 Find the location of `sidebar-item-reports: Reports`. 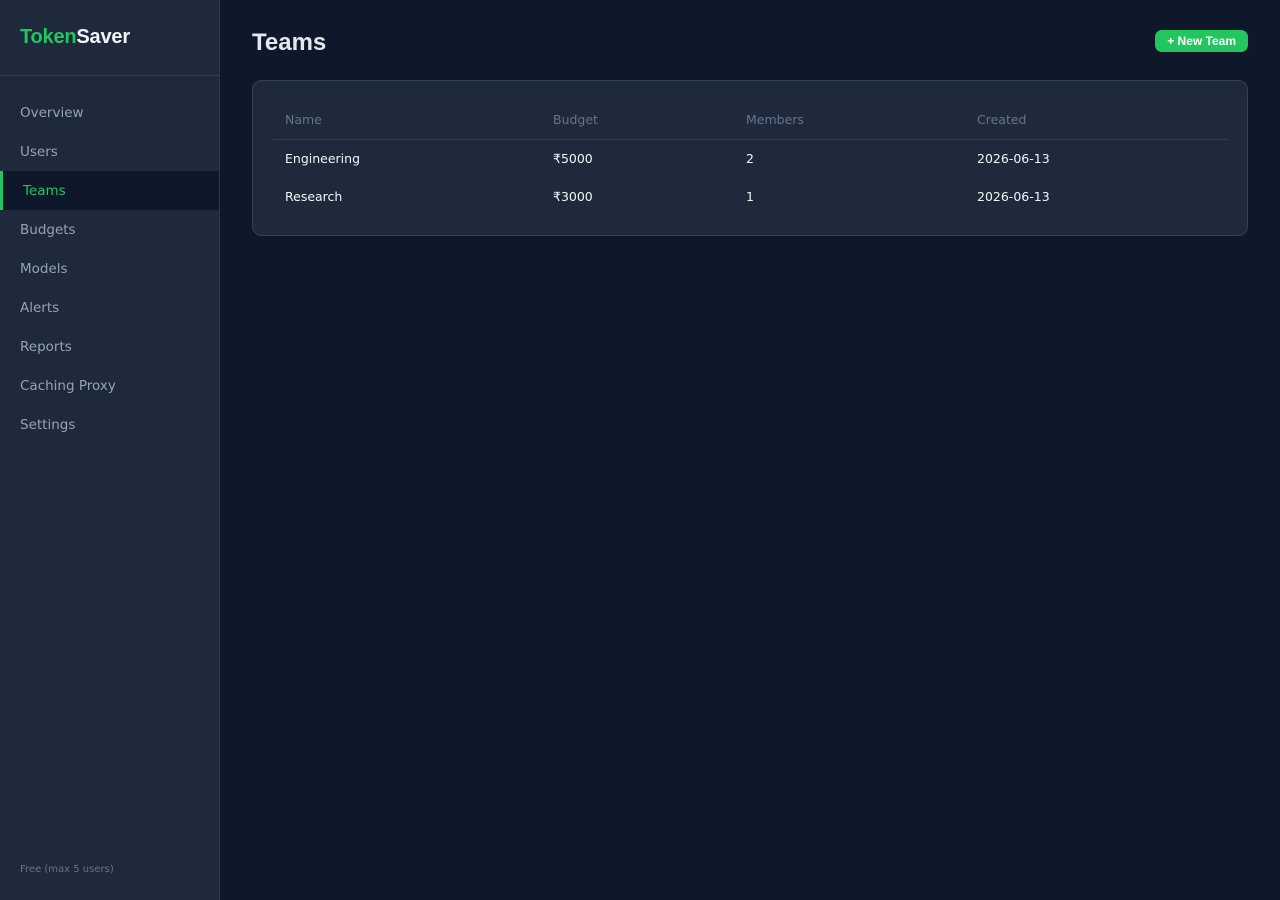

sidebar-item-reports: Reports is located at coordinates (109, 346).